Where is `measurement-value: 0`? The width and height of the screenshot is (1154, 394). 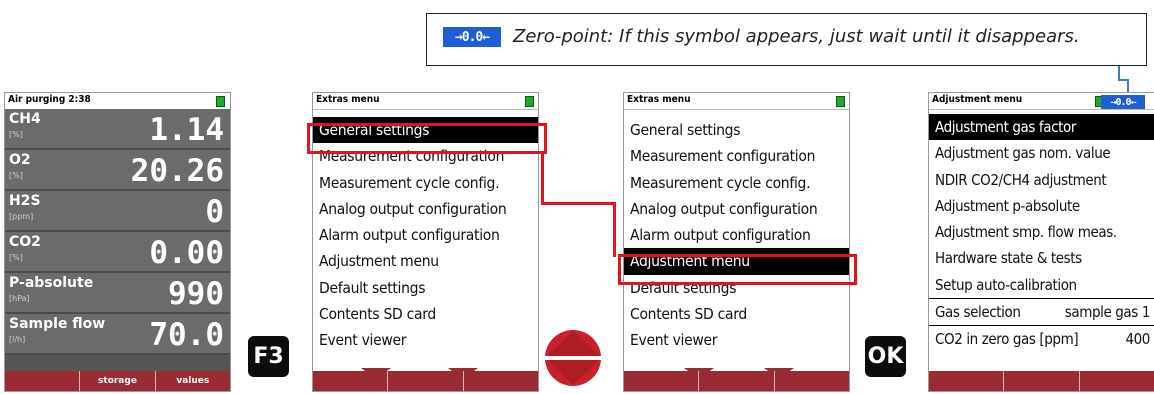
measurement-value: 0 is located at coordinates (214, 212).